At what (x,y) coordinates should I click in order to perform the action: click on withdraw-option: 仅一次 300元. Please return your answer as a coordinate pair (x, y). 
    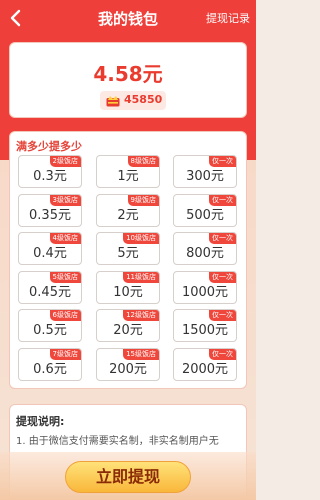
    Looking at the image, I should click on (205, 171).